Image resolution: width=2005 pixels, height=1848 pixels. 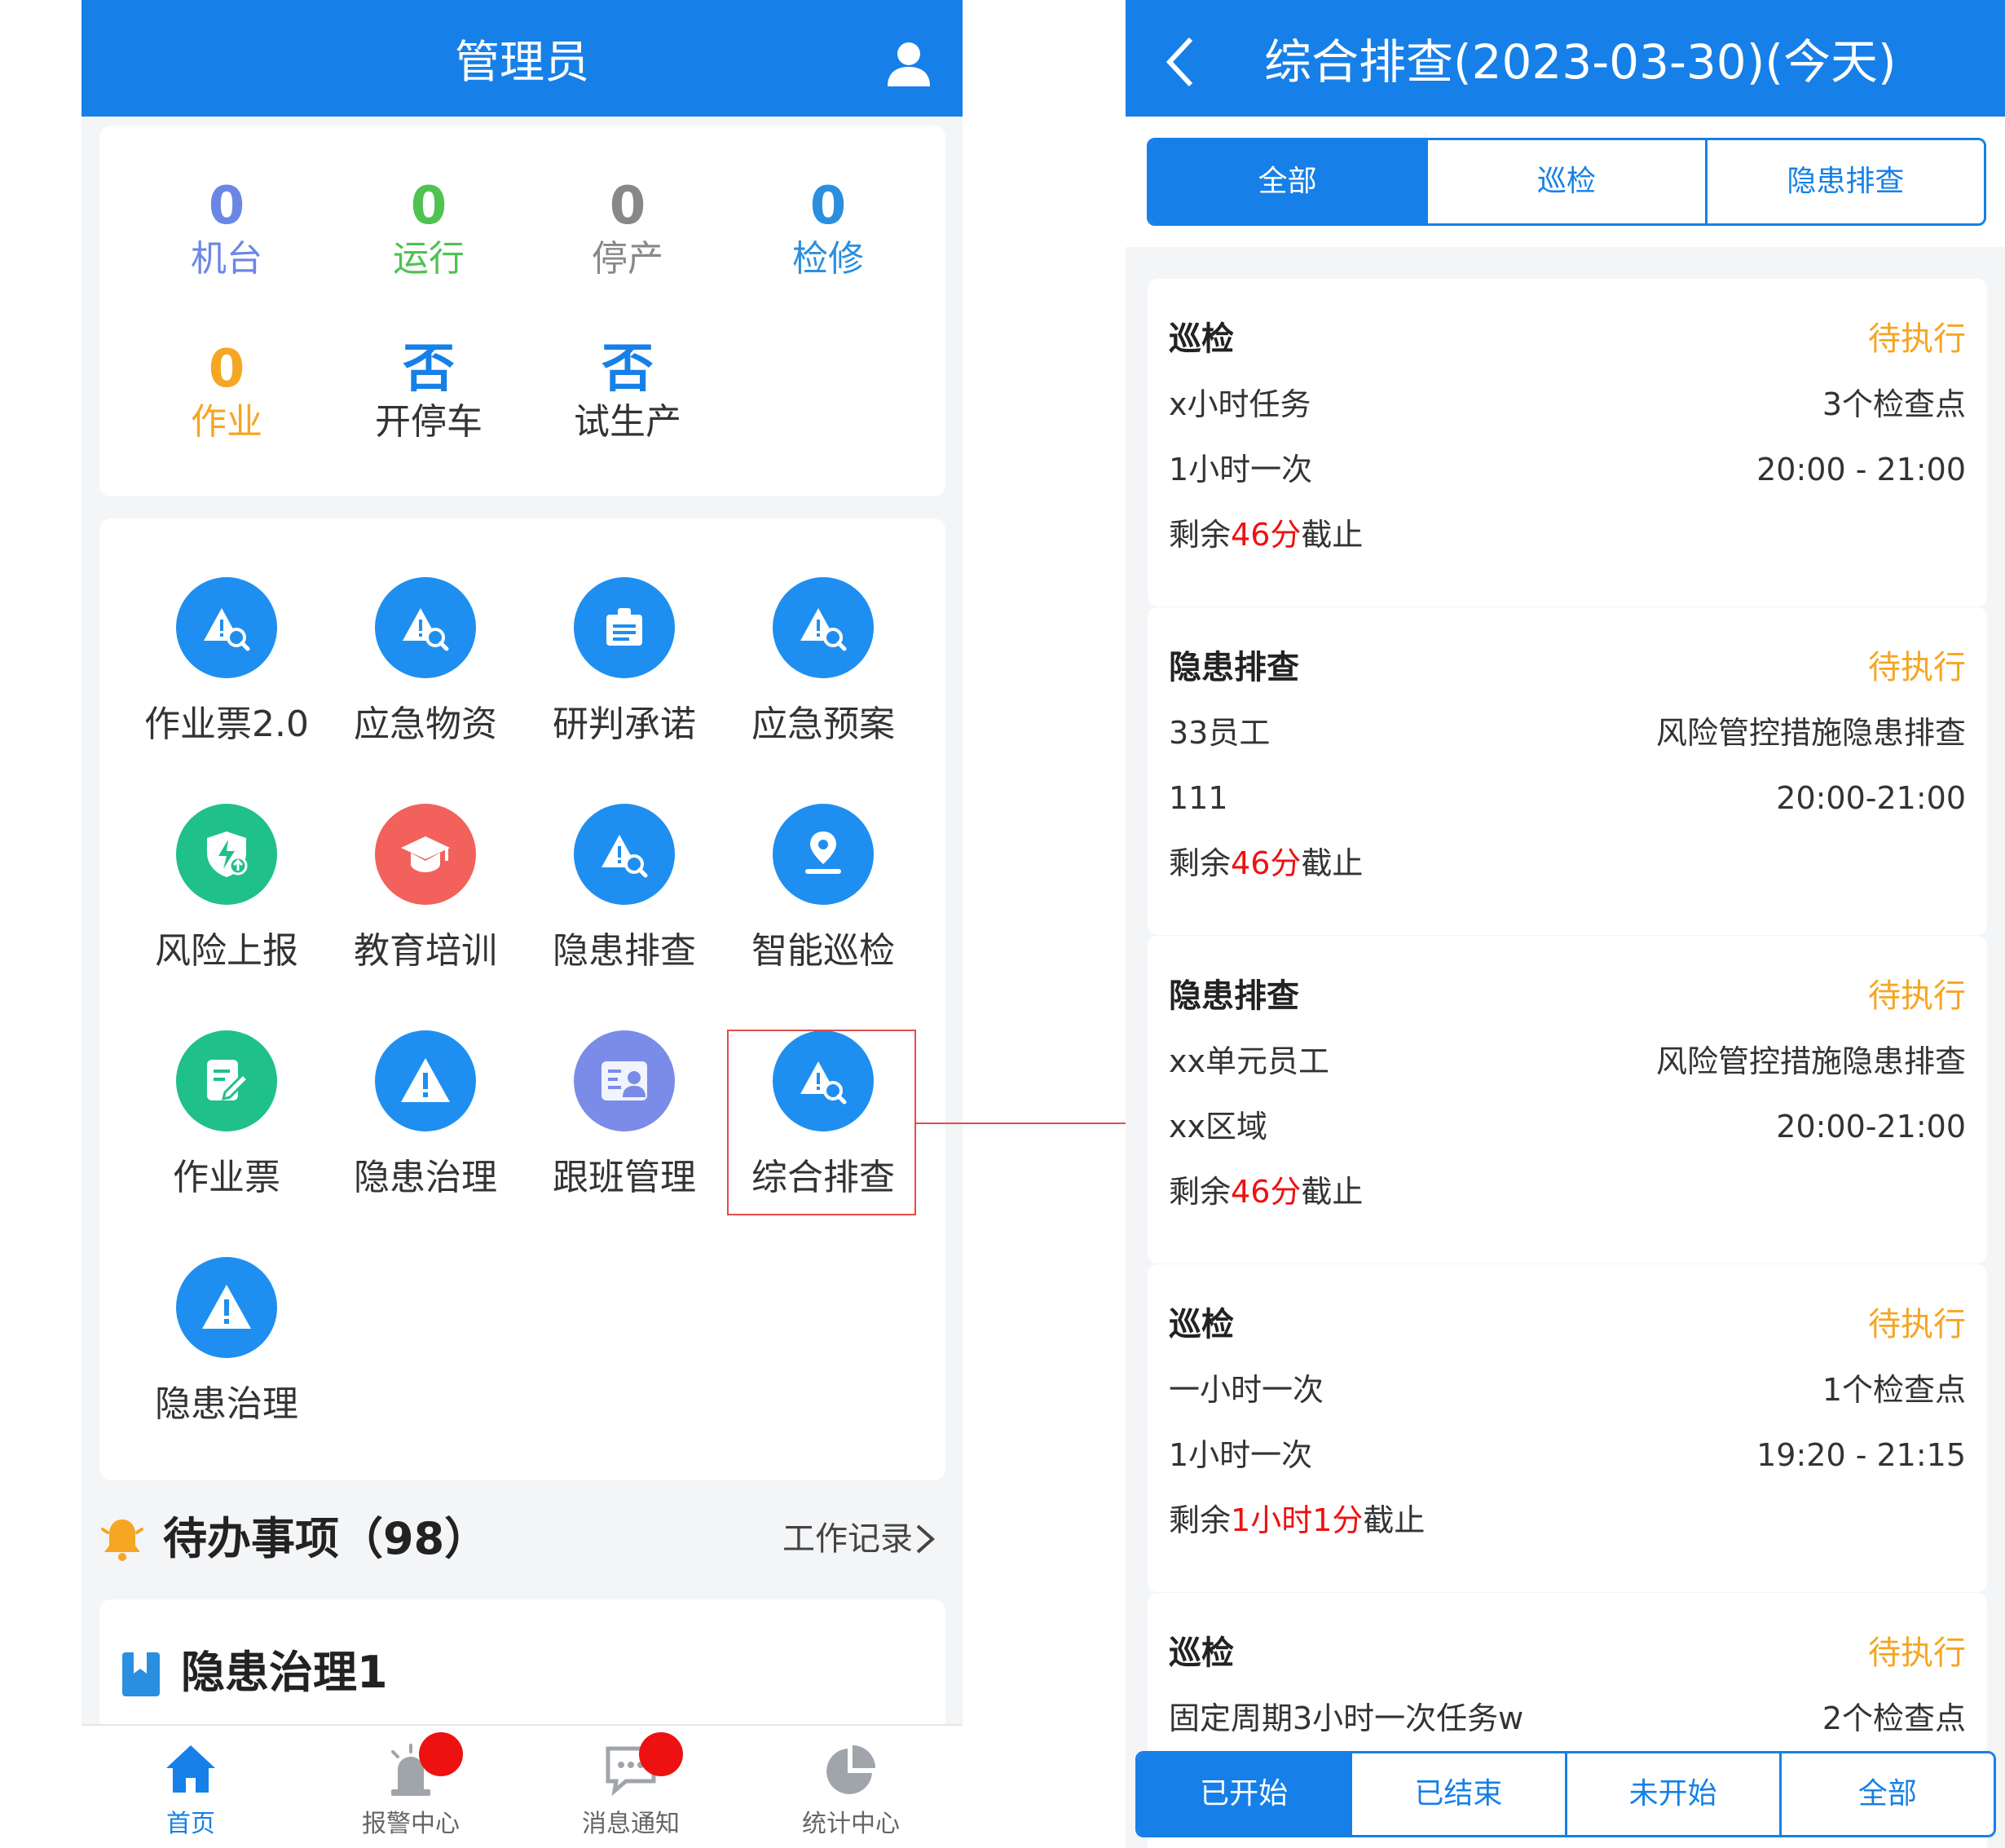 What do you see at coordinates (851, 1824) in the screenshot?
I see `tab-label: 统计中心` at bounding box center [851, 1824].